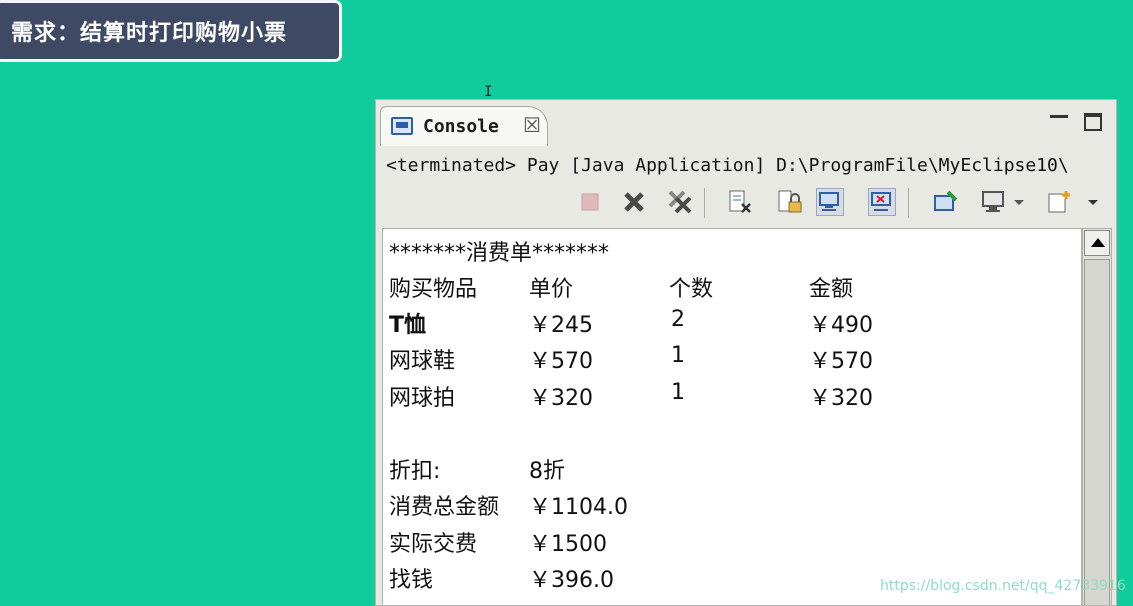 This screenshot has width=1133, height=606. I want to click on vertical-scrollbar, so click(1097, 416).